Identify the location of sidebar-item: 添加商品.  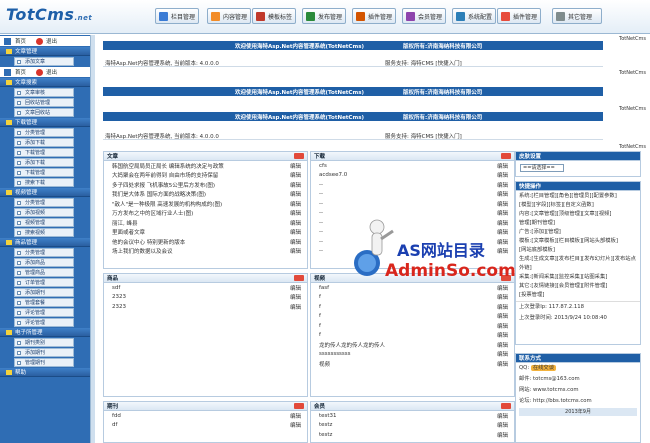
(44, 262).